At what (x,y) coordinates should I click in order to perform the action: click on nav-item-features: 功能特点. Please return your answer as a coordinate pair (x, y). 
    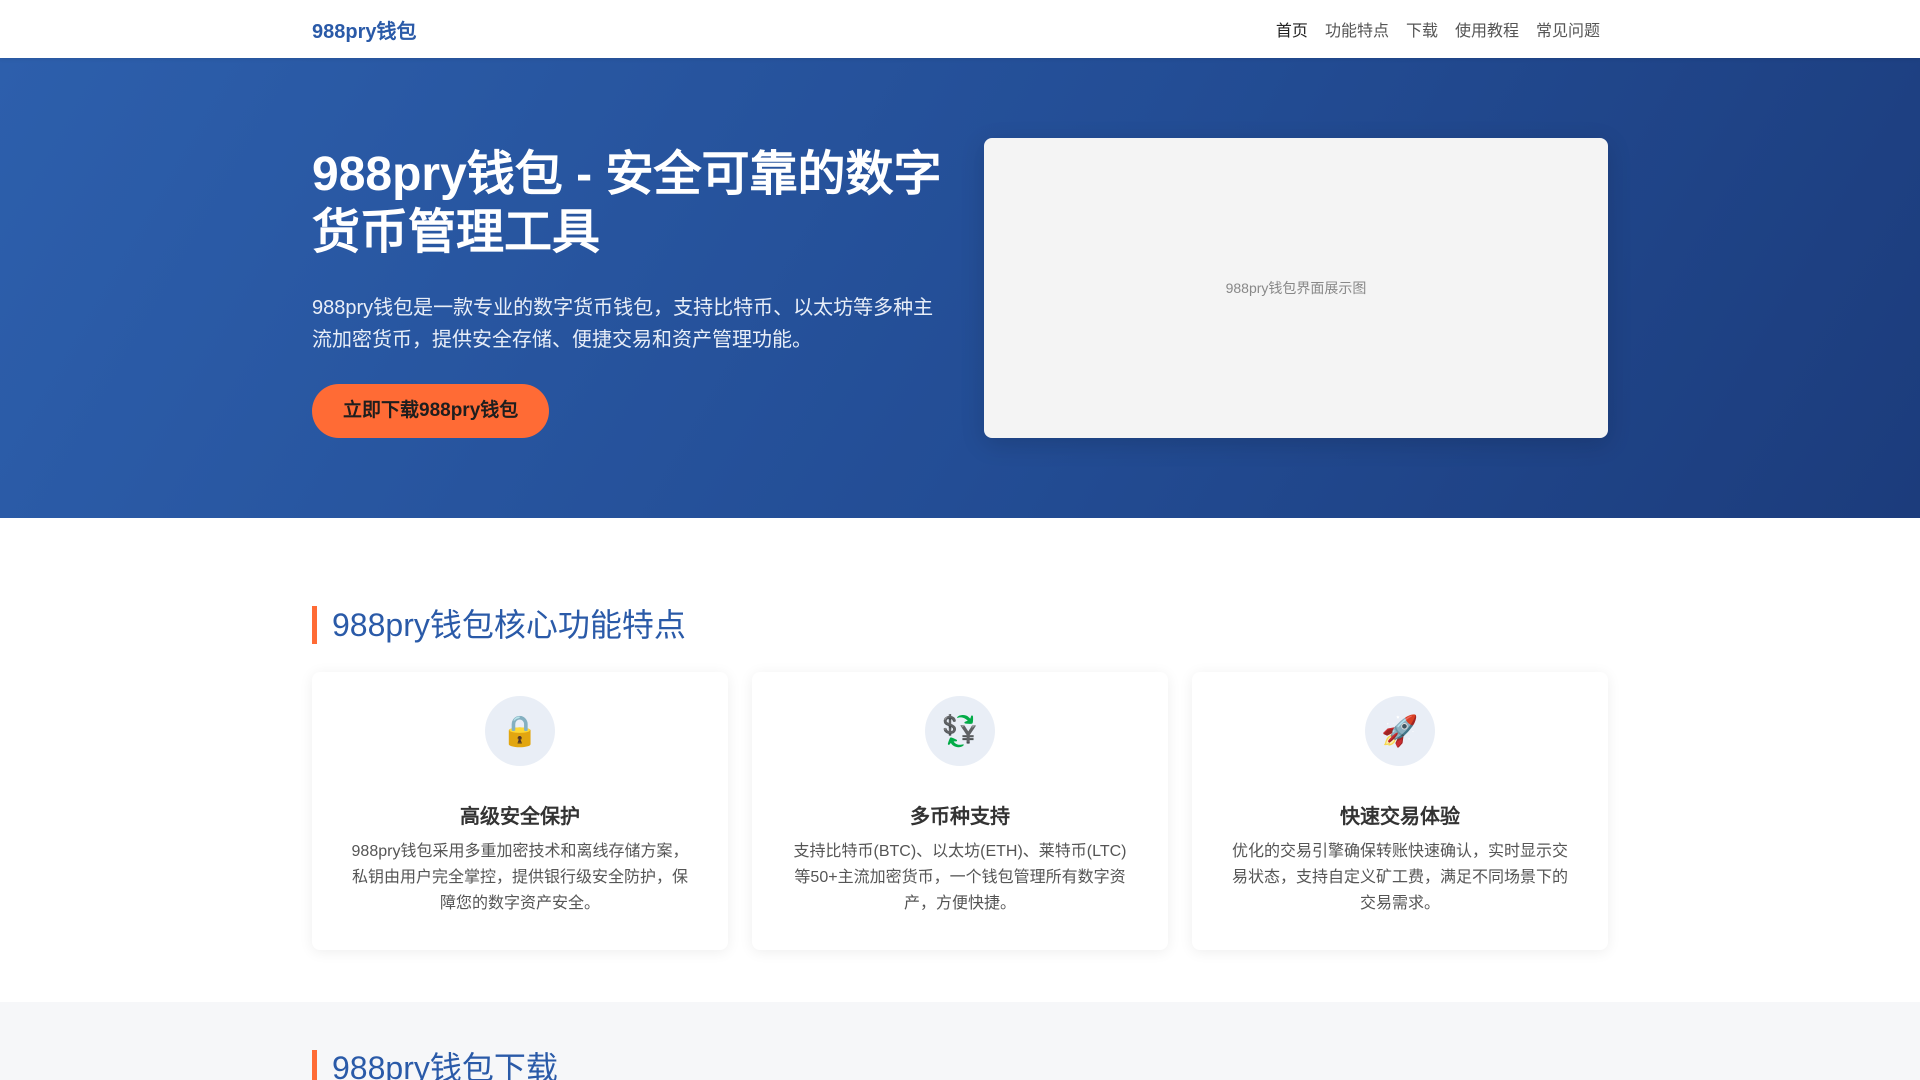
    Looking at the image, I should click on (1357, 29).